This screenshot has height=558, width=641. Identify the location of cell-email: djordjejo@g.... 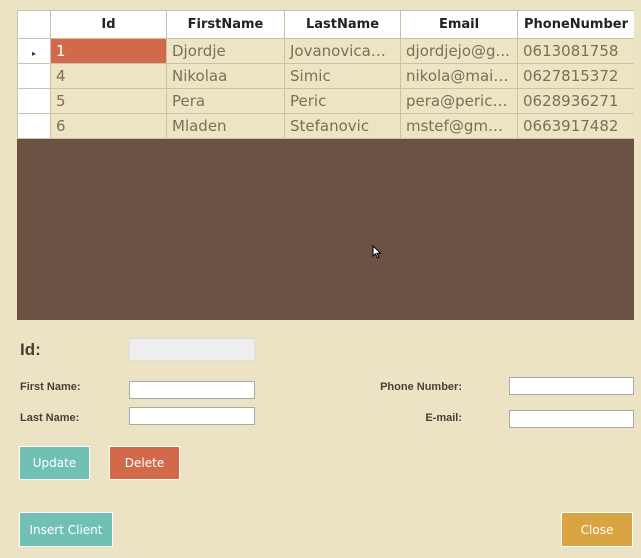
(459, 51).